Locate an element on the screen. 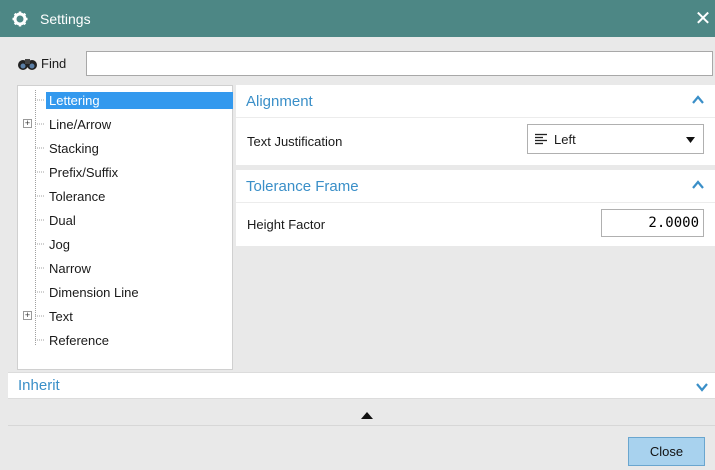 Image resolution: width=715 pixels, height=470 pixels. alignment-header: Alignment is located at coordinates (475, 101).